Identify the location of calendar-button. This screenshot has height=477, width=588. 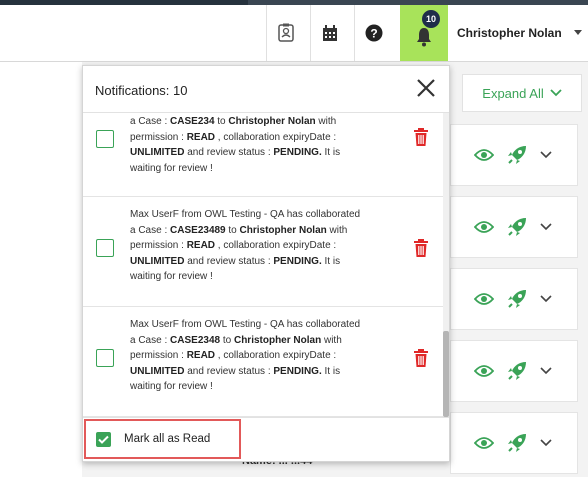
(329, 33).